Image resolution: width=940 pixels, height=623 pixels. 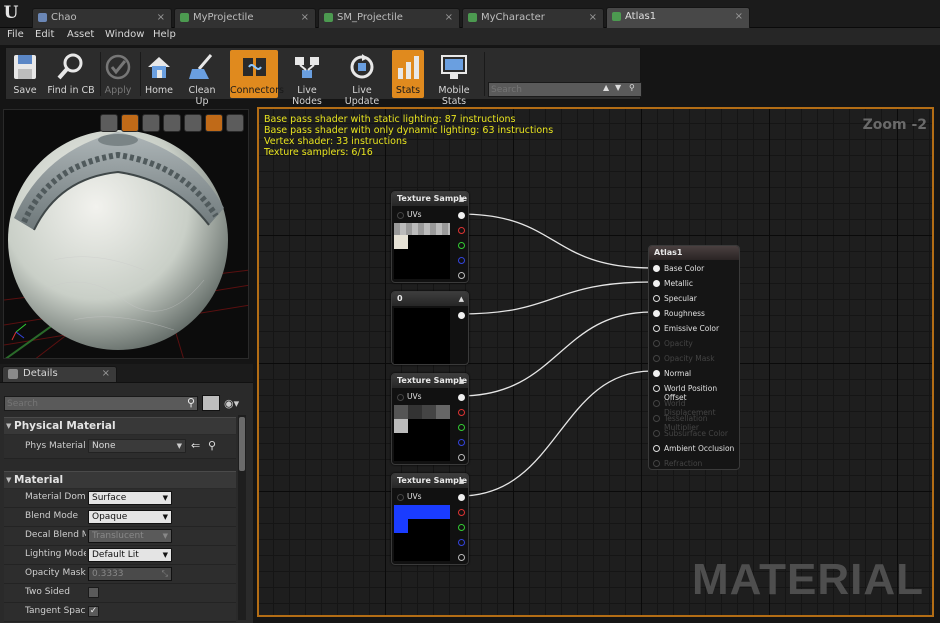 What do you see at coordinates (656, 328) in the screenshot?
I see `input-pin-emissive-color` at bounding box center [656, 328].